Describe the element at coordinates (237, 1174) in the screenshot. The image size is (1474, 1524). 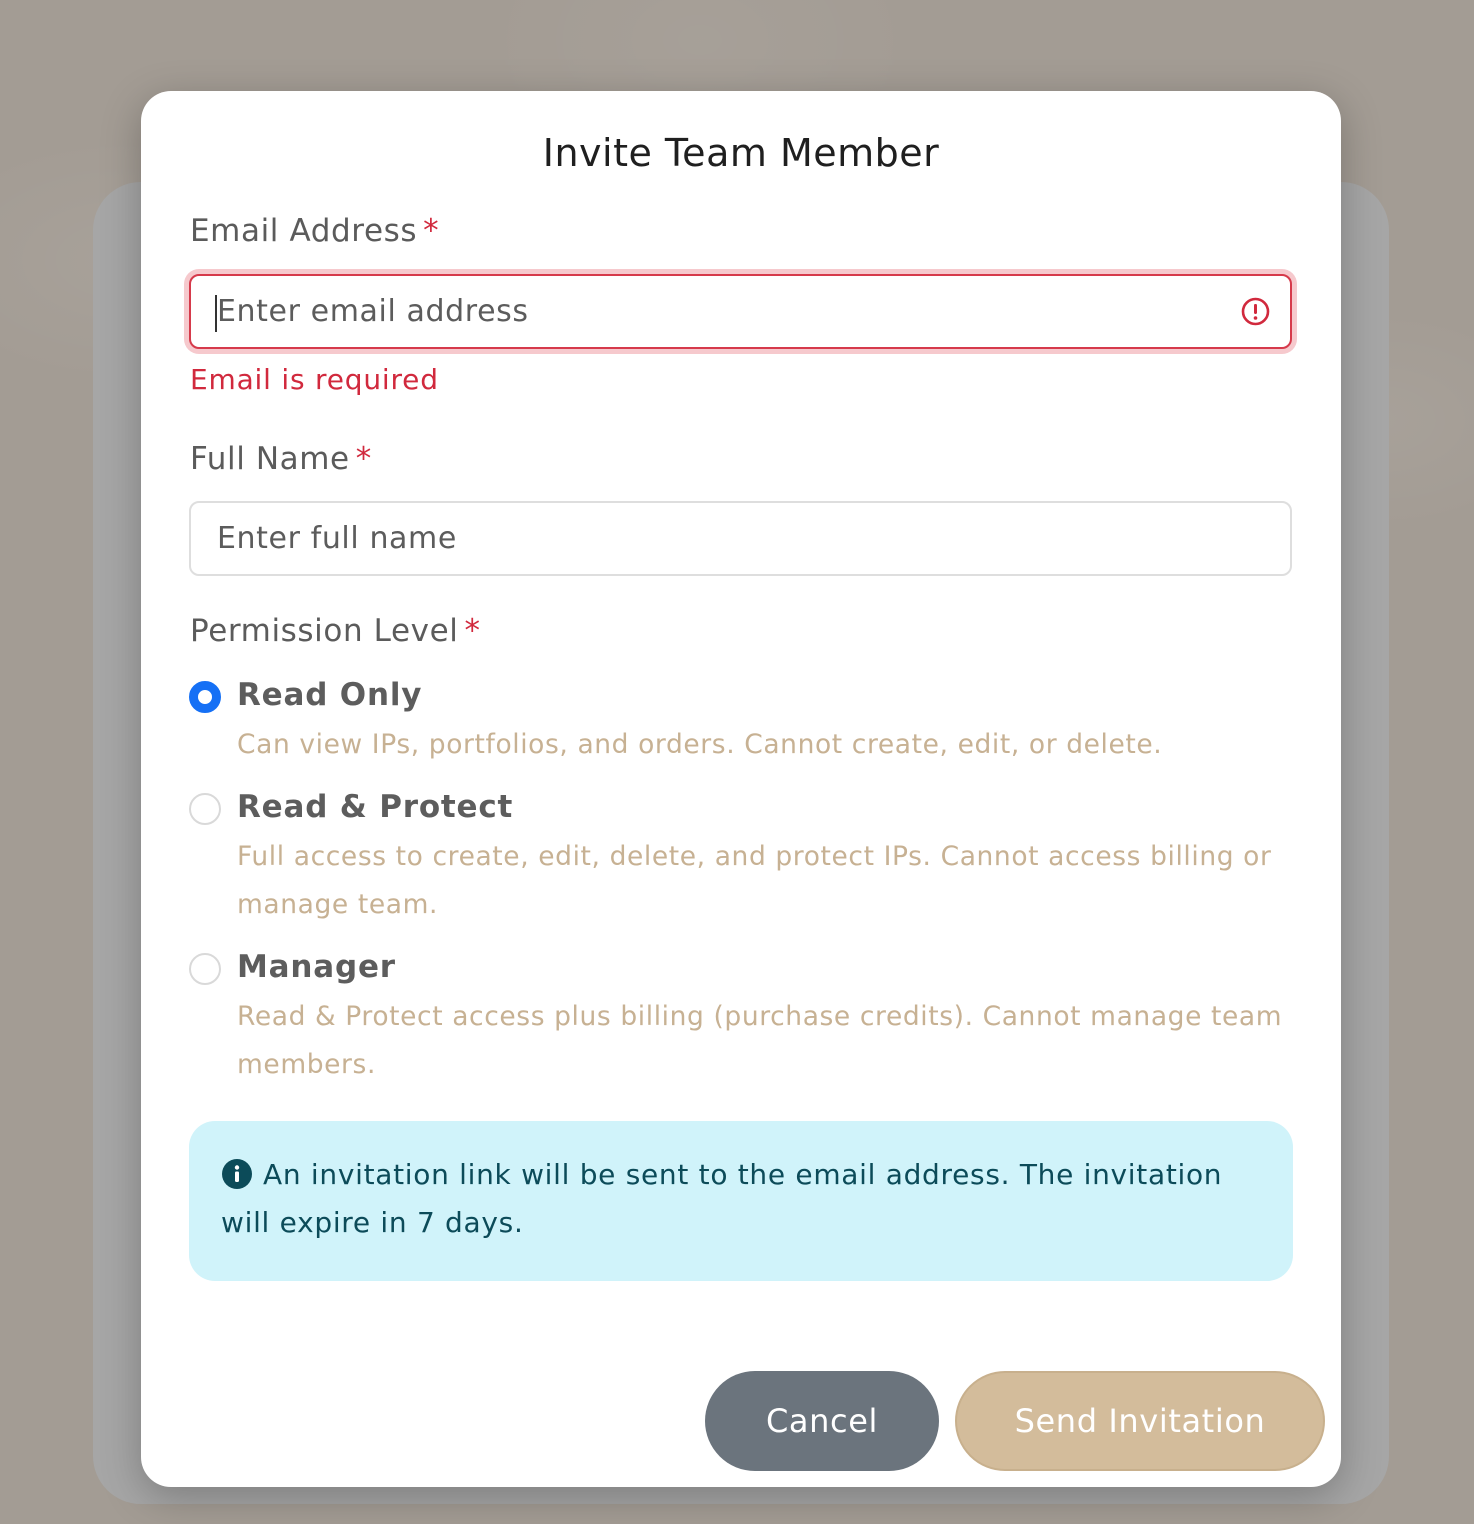
I see `info-icon` at that location.